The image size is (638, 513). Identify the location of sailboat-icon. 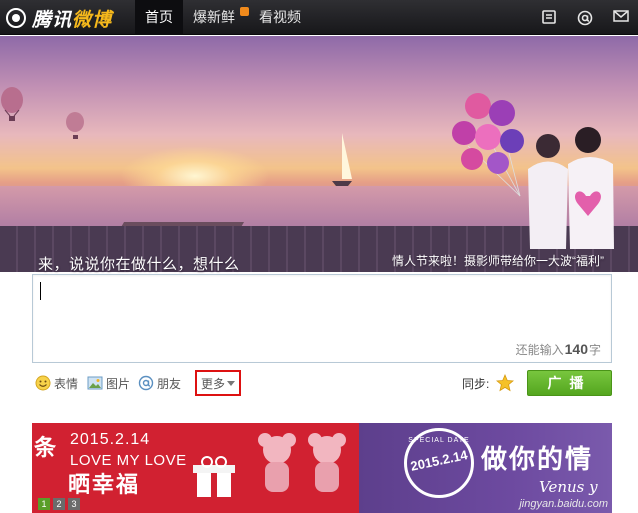
(342, 159).